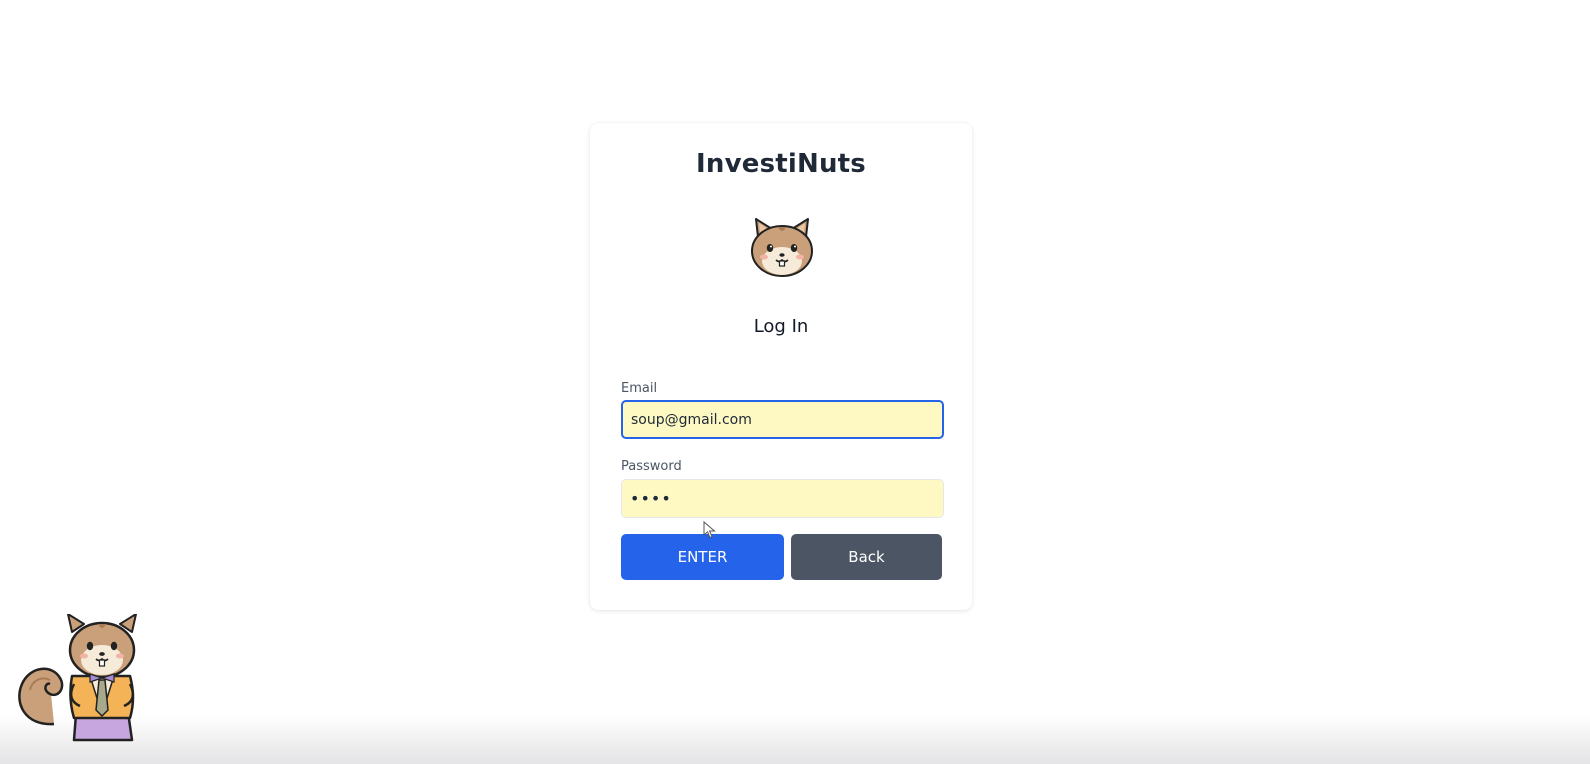 The height and width of the screenshot is (764, 1590). I want to click on email-label: Email, so click(639, 388).